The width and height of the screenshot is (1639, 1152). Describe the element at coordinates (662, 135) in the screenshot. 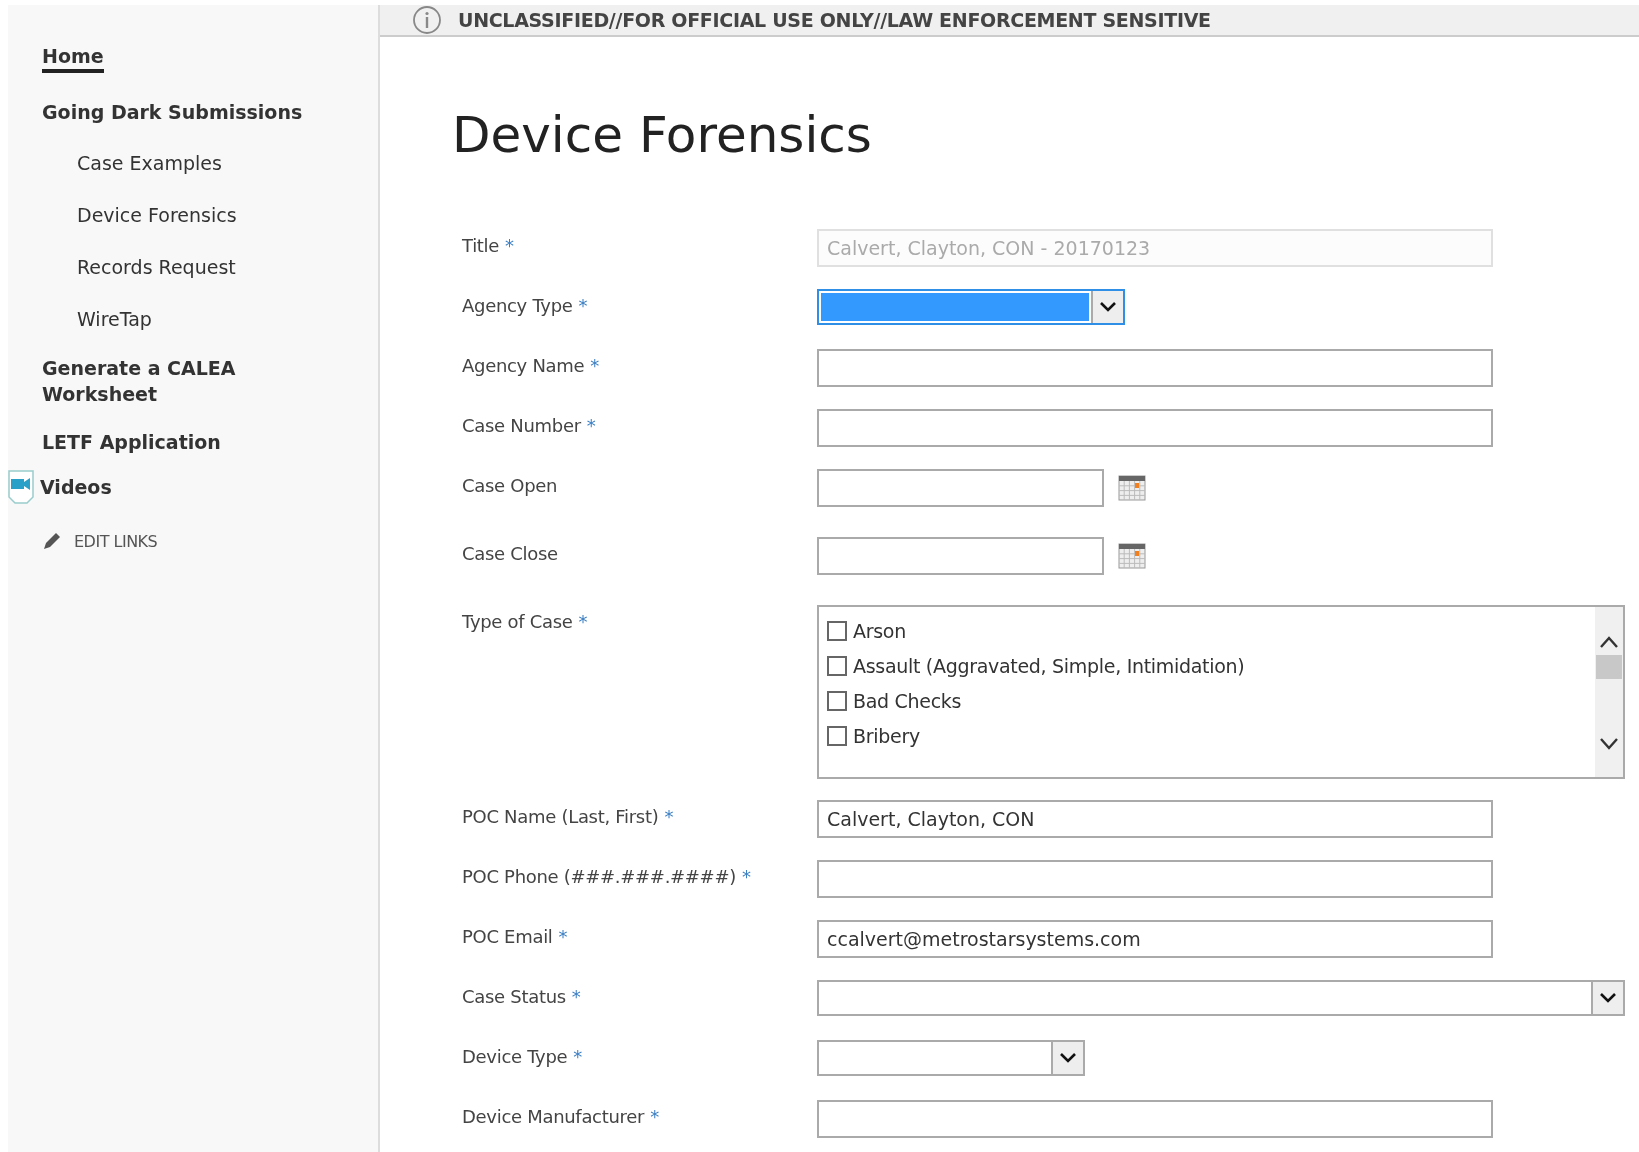

I see `page-title: Device Forensics` at that location.